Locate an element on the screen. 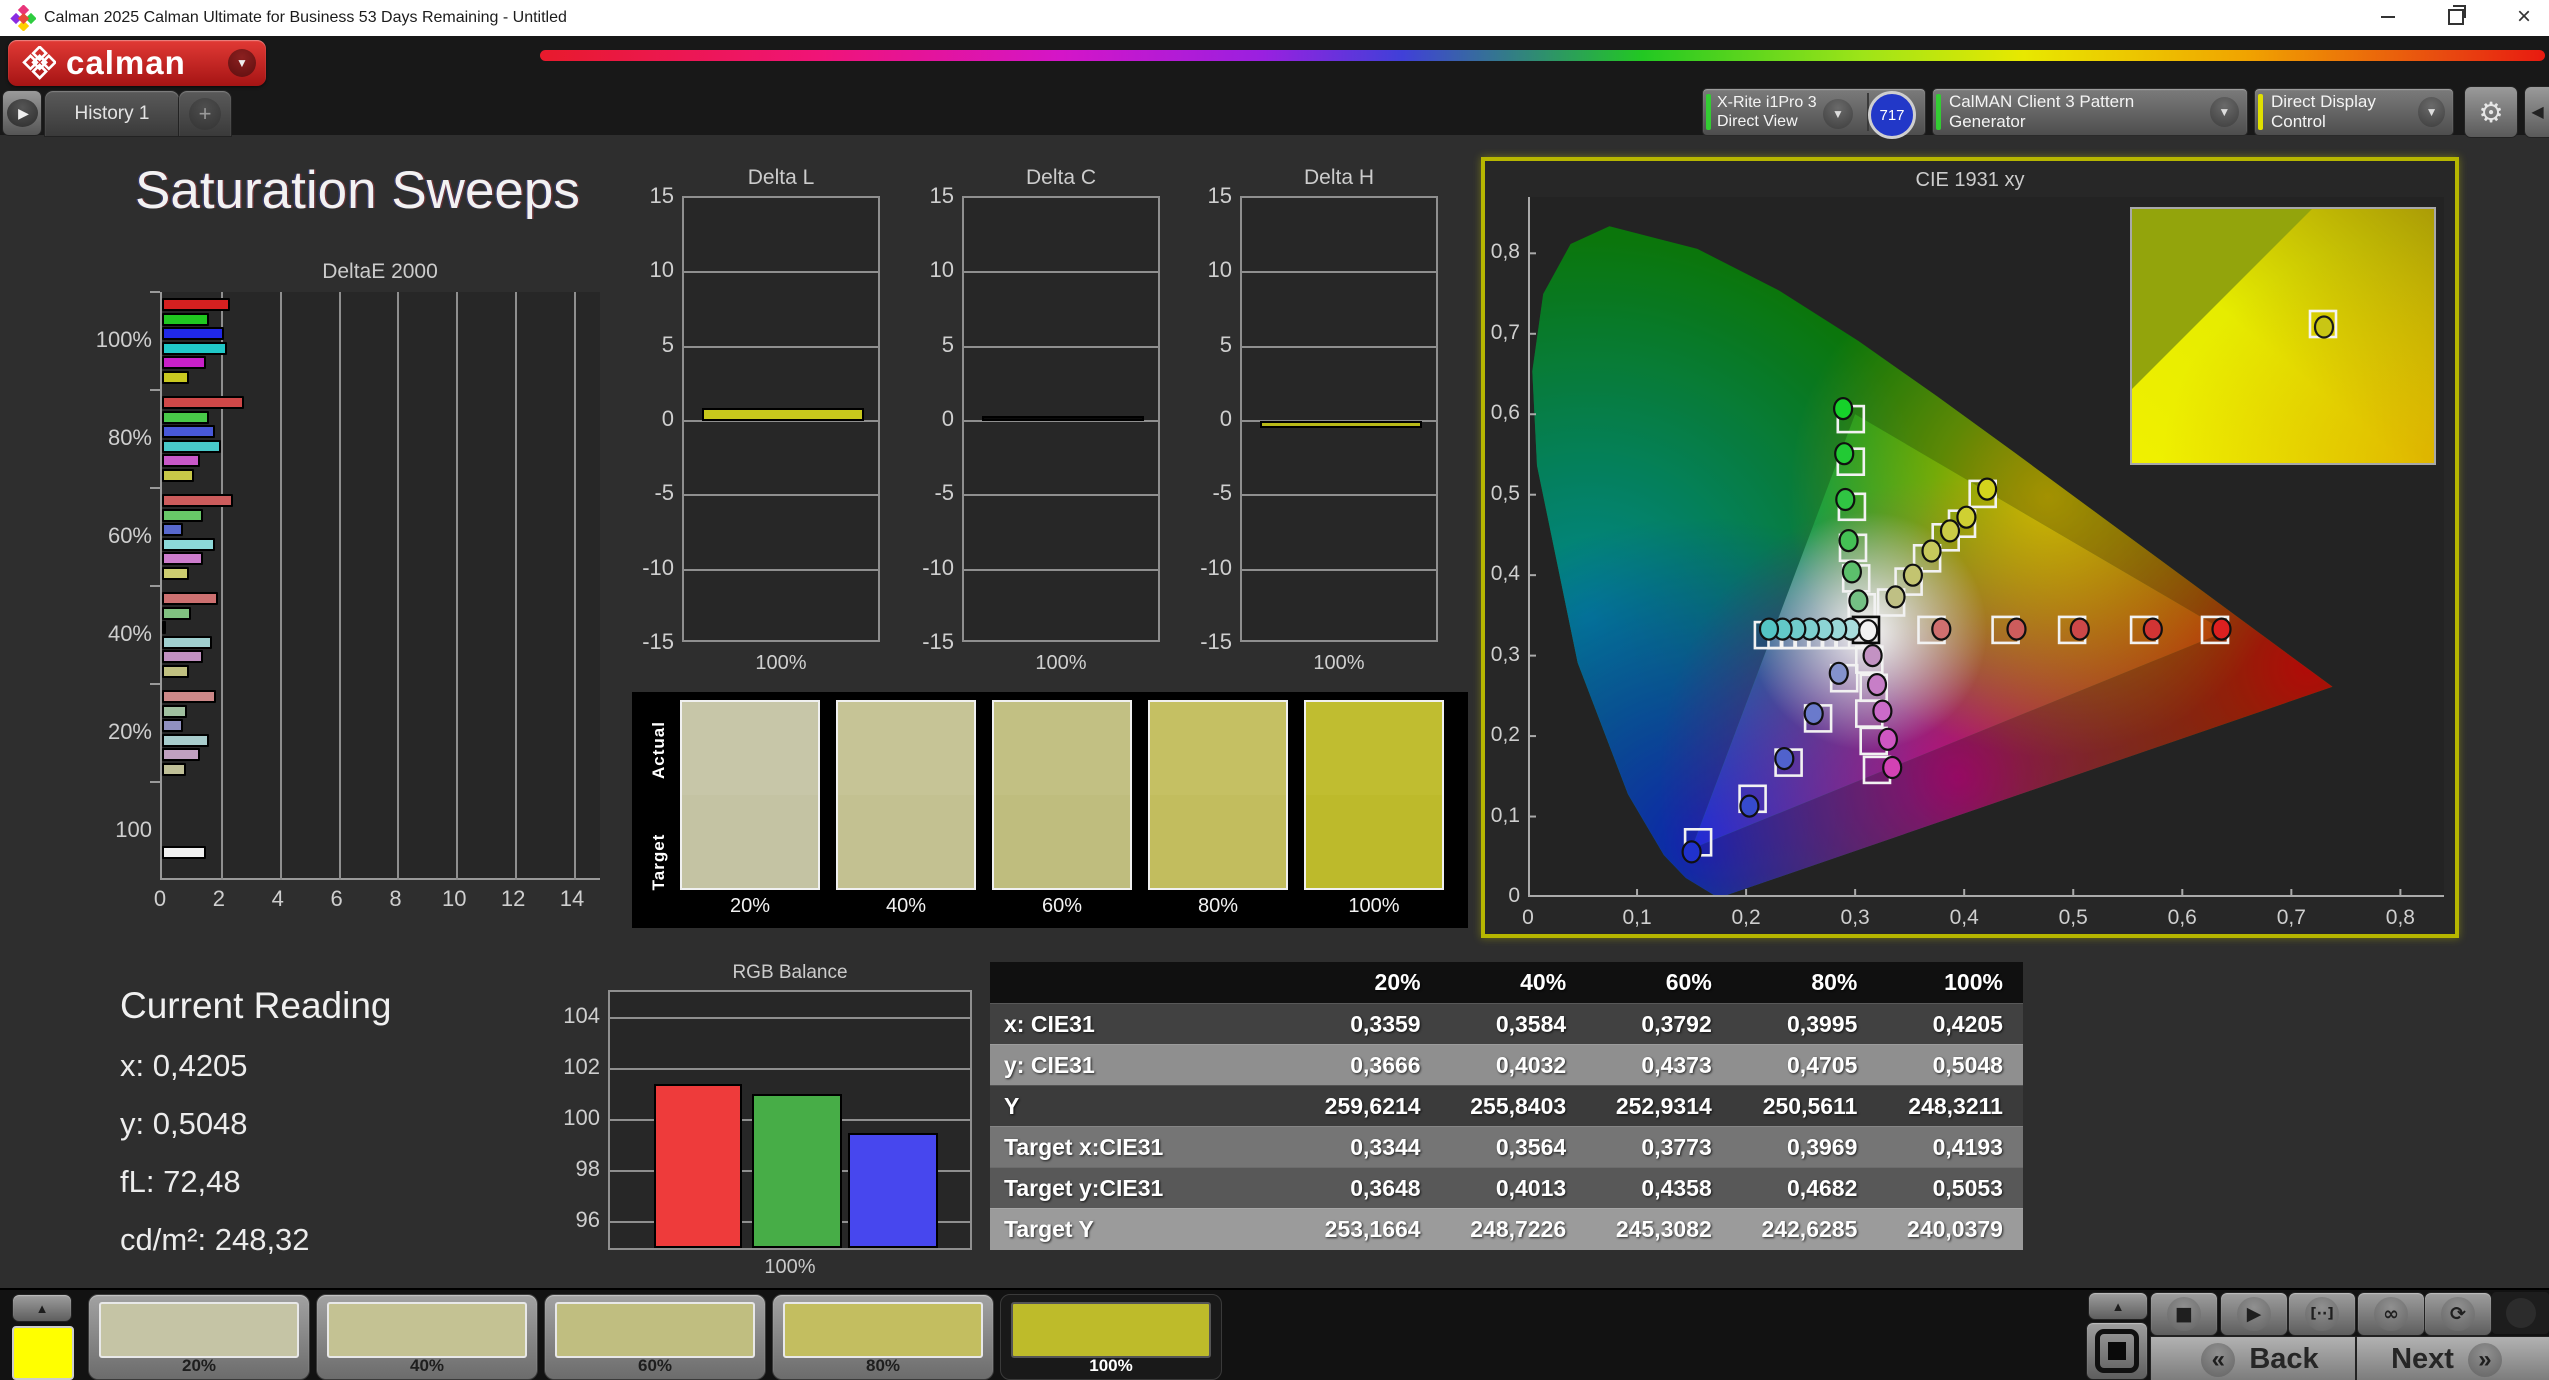 The width and height of the screenshot is (2549, 1380). deltae-bar-80%-0 is located at coordinates (203, 402).